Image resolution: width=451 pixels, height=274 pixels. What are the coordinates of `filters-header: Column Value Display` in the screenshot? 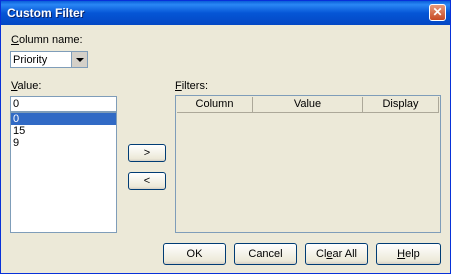 It's located at (308, 105).